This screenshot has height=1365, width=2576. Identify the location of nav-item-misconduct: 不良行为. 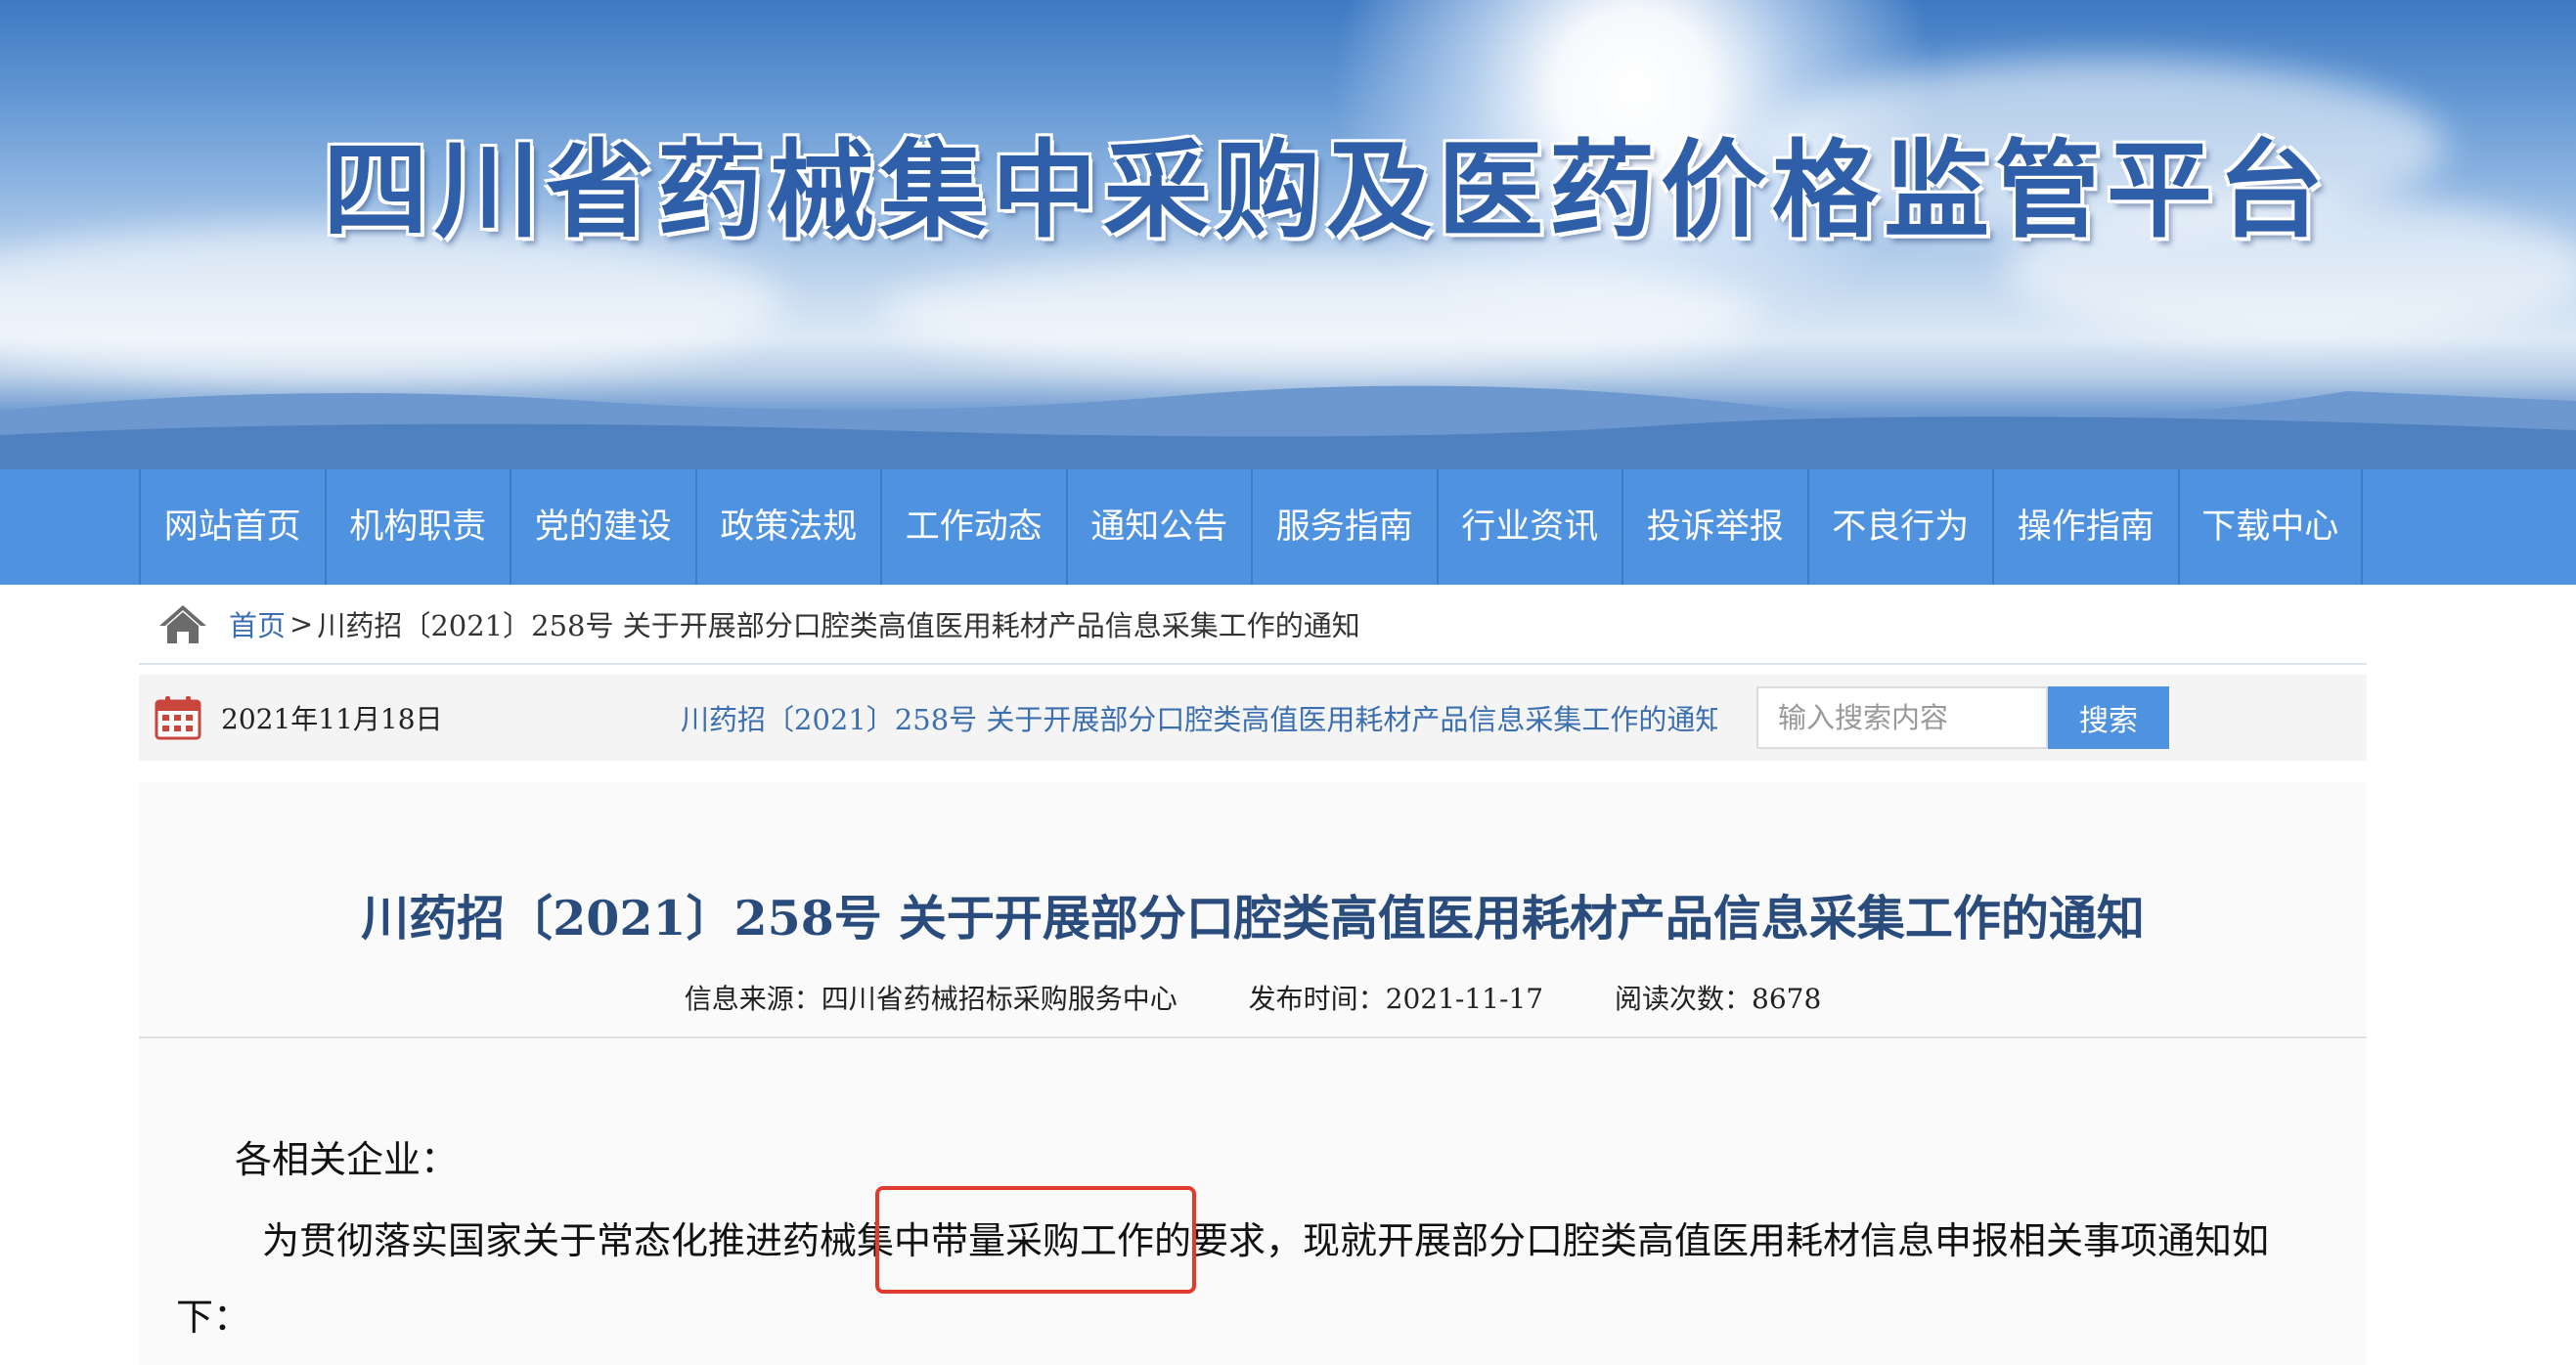
(1899, 527).